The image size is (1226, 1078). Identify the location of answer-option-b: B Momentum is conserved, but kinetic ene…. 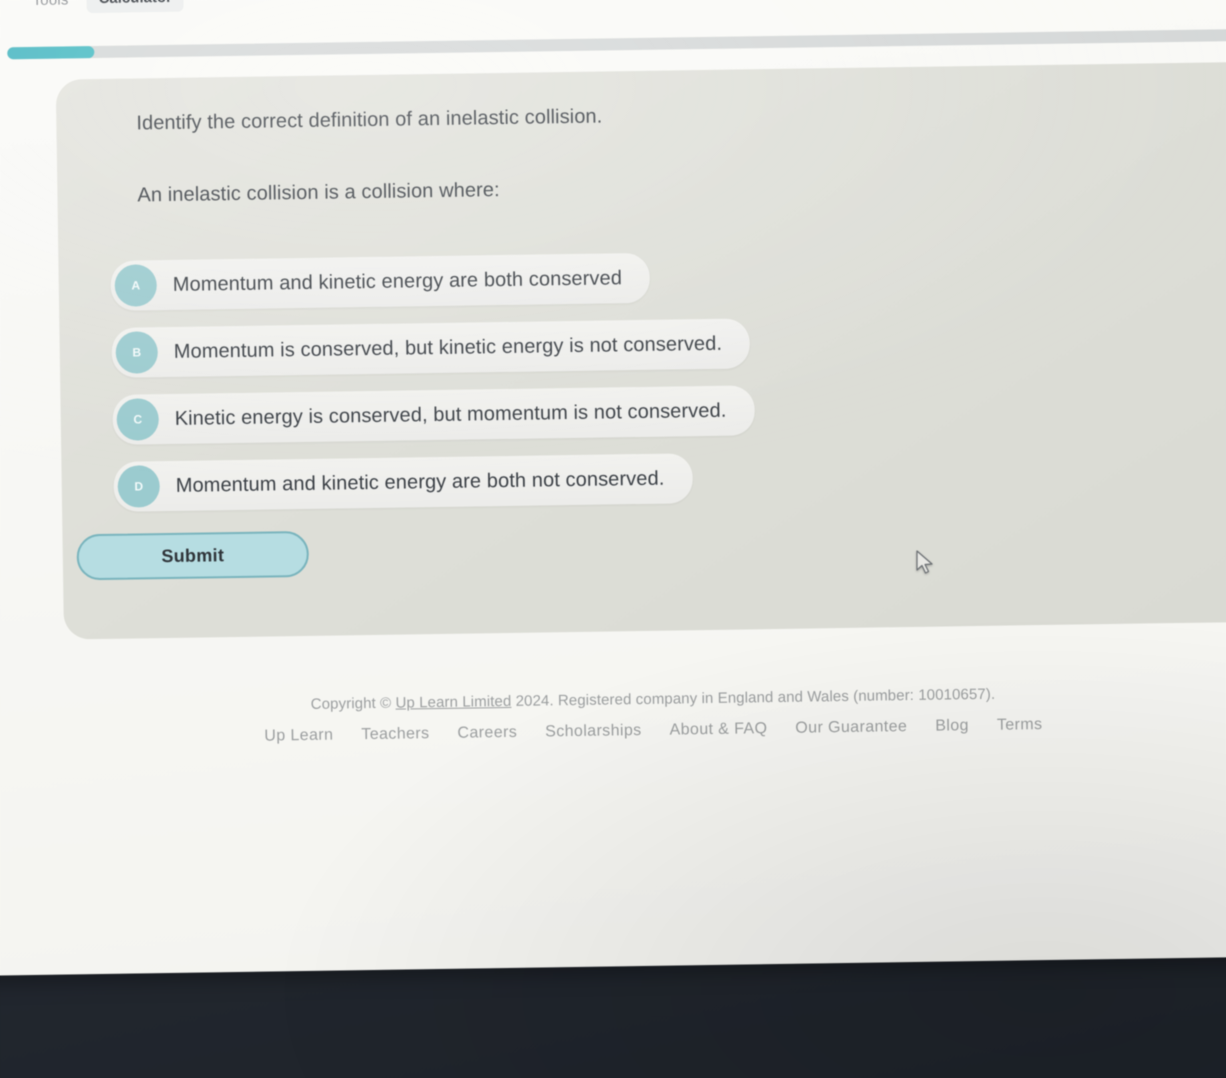
(431, 348).